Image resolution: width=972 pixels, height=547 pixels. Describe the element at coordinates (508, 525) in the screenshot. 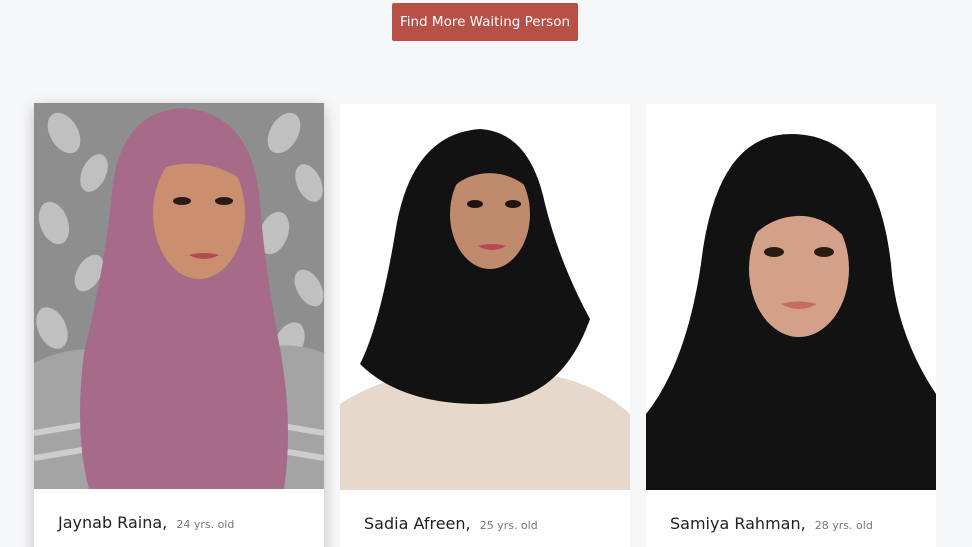

I see `profile-age: 25 yrs. old` at that location.